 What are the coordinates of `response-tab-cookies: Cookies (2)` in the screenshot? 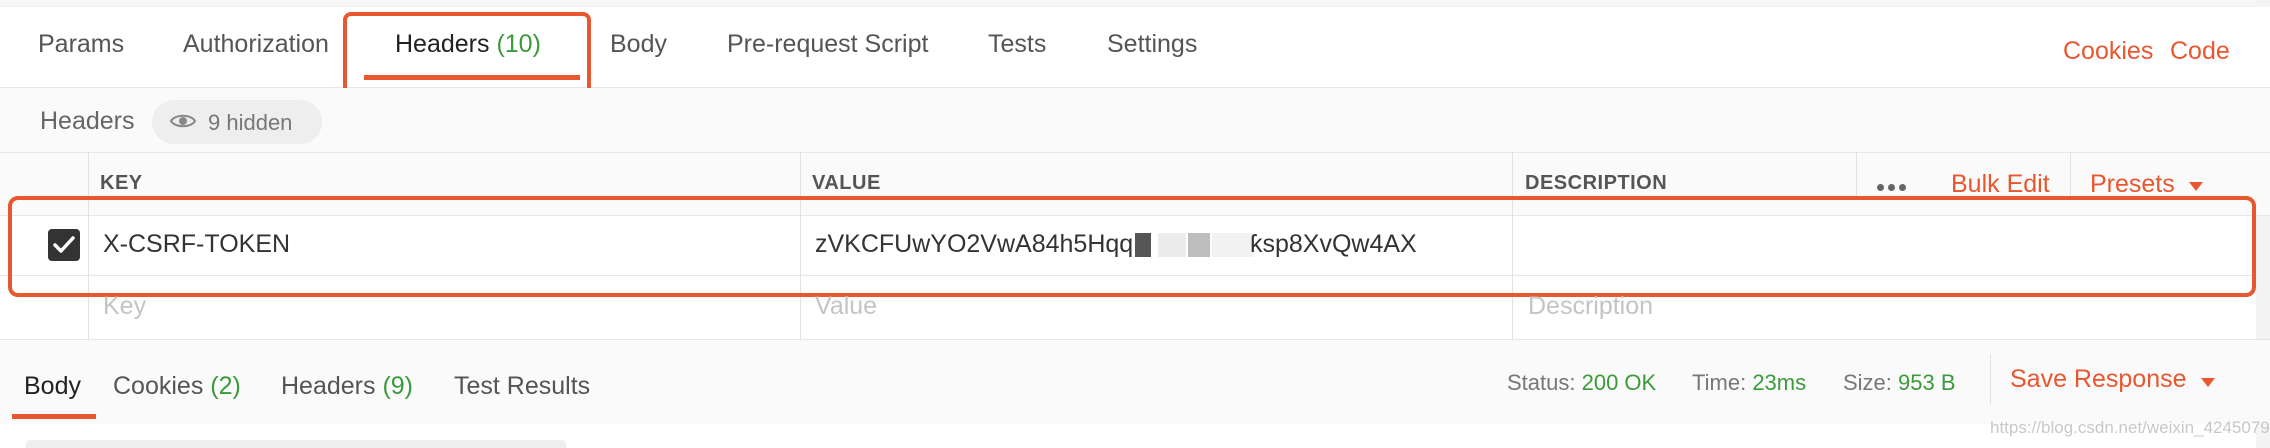 It's located at (177, 386).